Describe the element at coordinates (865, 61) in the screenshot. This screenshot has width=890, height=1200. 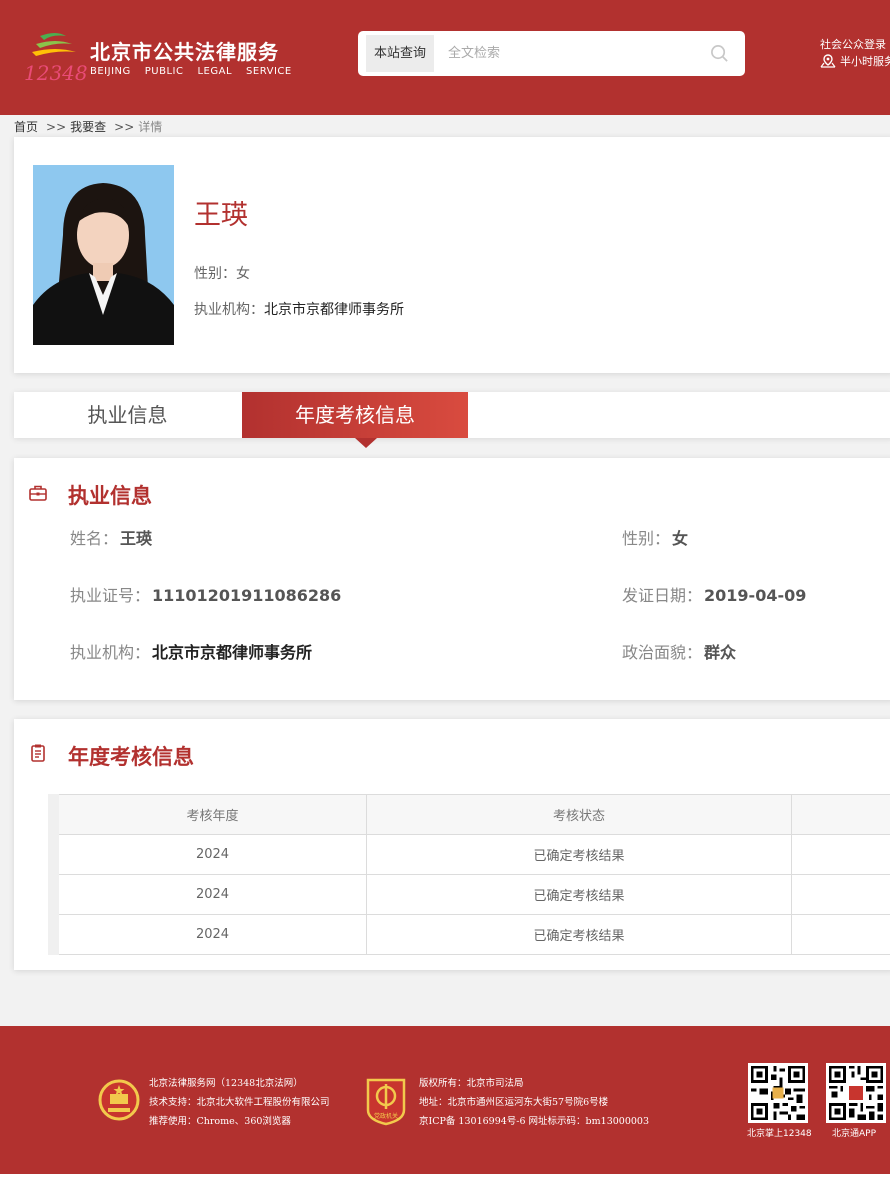
I see `service-link-label: 半小时服务` at that location.